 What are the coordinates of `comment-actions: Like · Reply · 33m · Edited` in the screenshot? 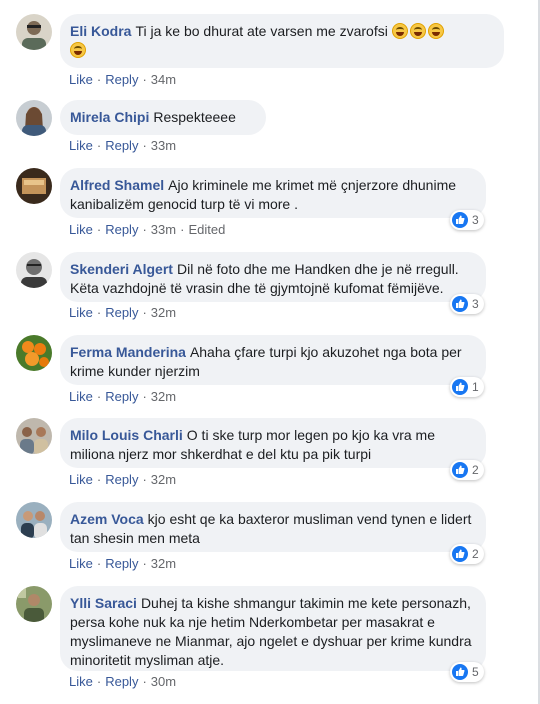 It's located at (147, 229).